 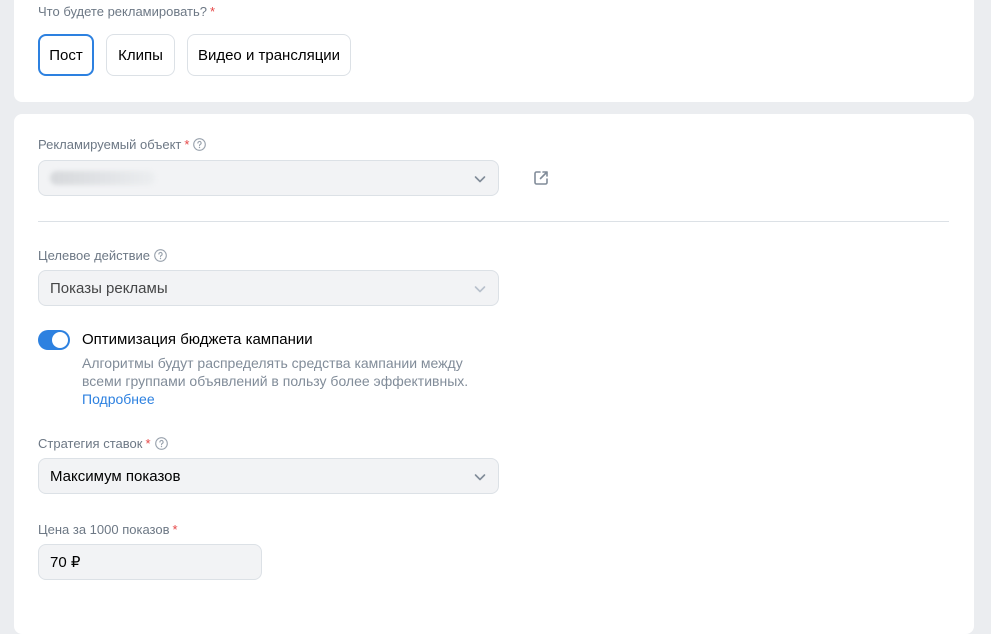 I want to click on ad-object-label-text: Рекламируемый объект, so click(x=110, y=144).